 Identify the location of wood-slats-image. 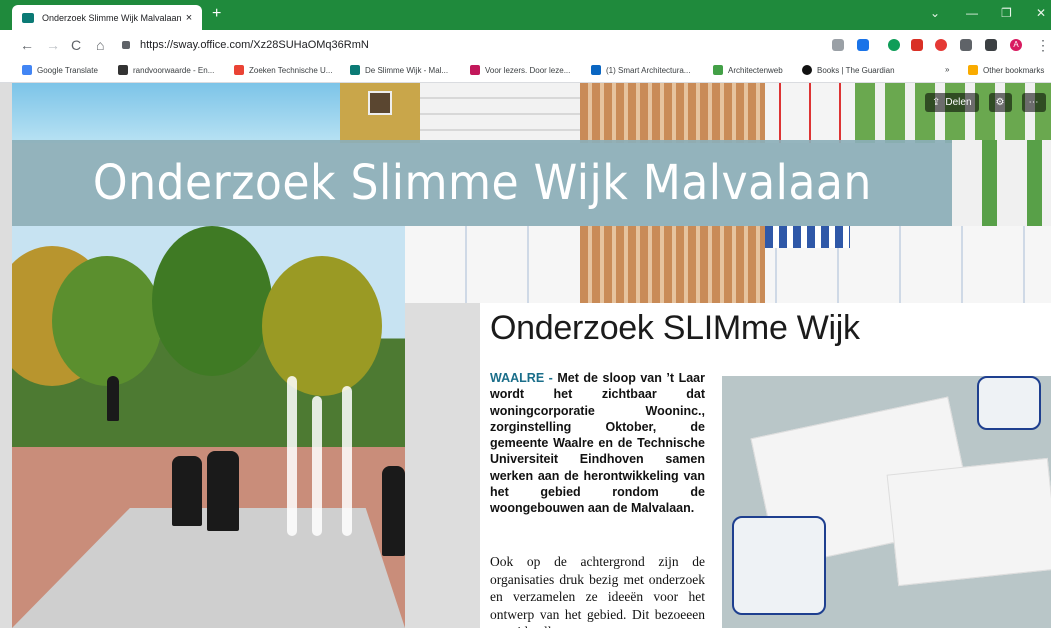
(672, 113).